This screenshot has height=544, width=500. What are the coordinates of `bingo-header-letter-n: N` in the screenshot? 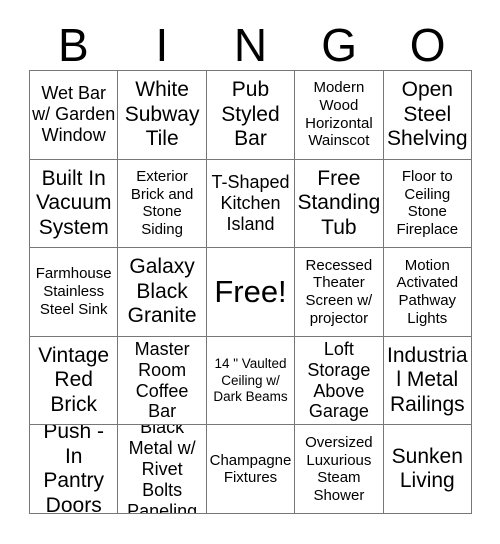 It's located at (250, 45).